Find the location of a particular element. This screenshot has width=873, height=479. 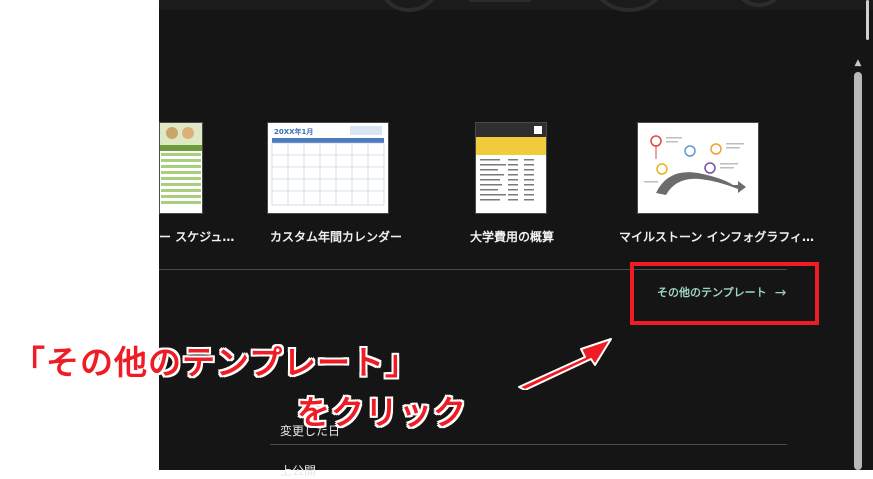

list-divider is located at coordinates (528, 444).